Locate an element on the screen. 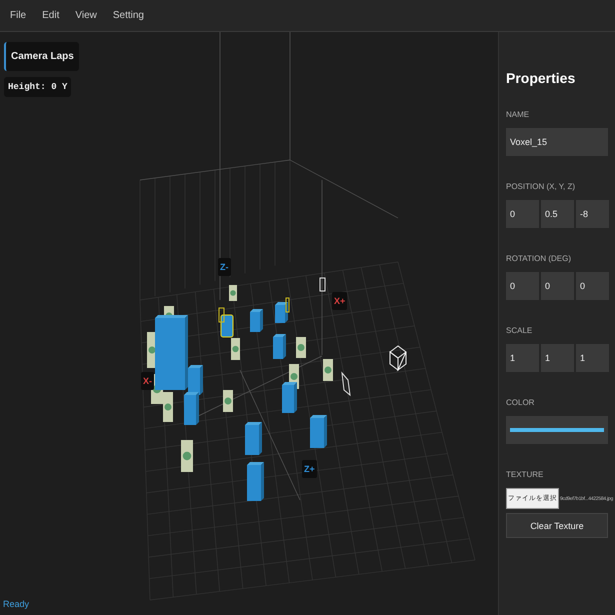 This screenshot has width=615, height=615. status-text: Ready is located at coordinates (16, 604).